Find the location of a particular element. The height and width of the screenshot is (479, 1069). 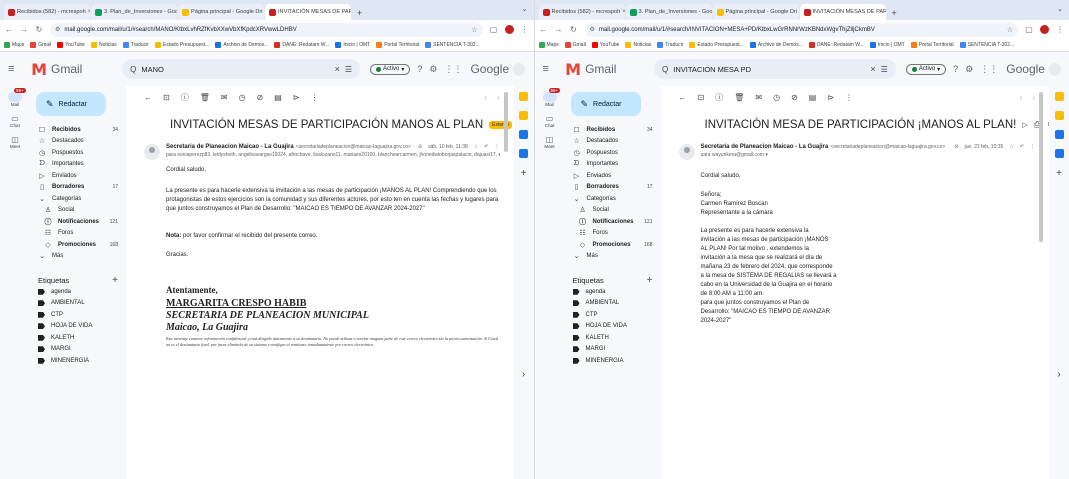

more-options-icon: ⋮ is located at coordinates (315, 97).